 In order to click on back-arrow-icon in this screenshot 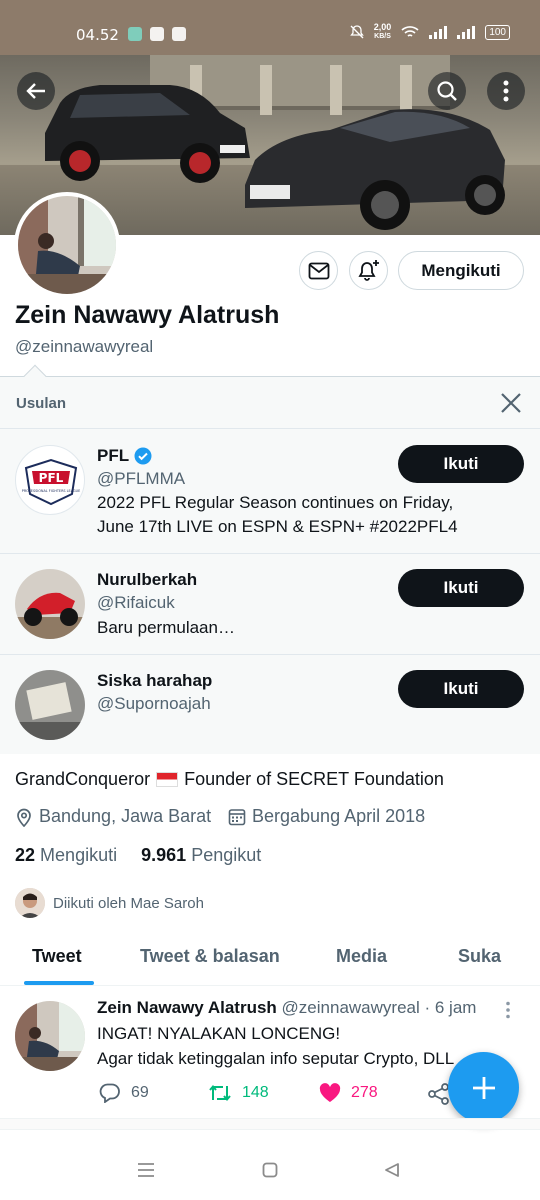, I will do `click(35, 91)`.